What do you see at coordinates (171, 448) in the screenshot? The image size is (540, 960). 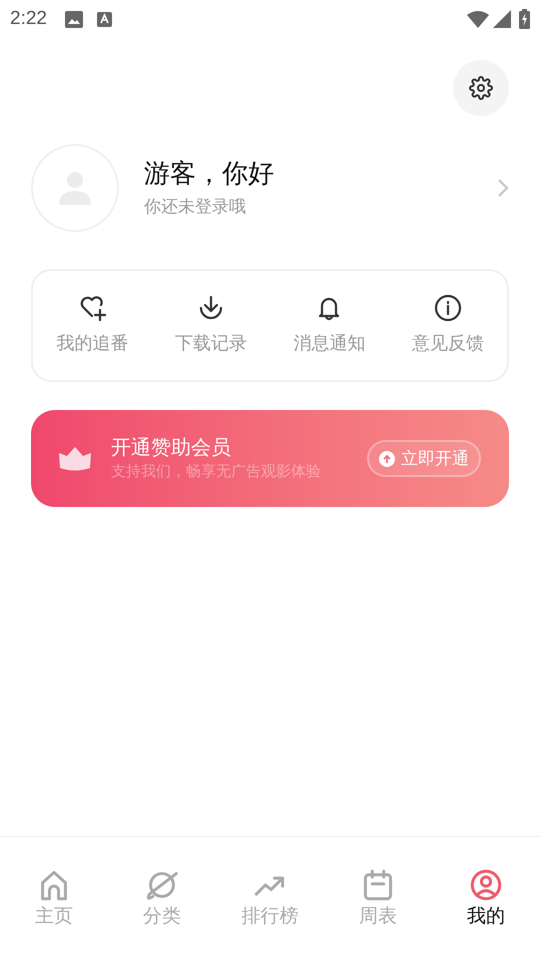 I see `vip-title: 开通赞助会员` at bounding box center [171, 448].